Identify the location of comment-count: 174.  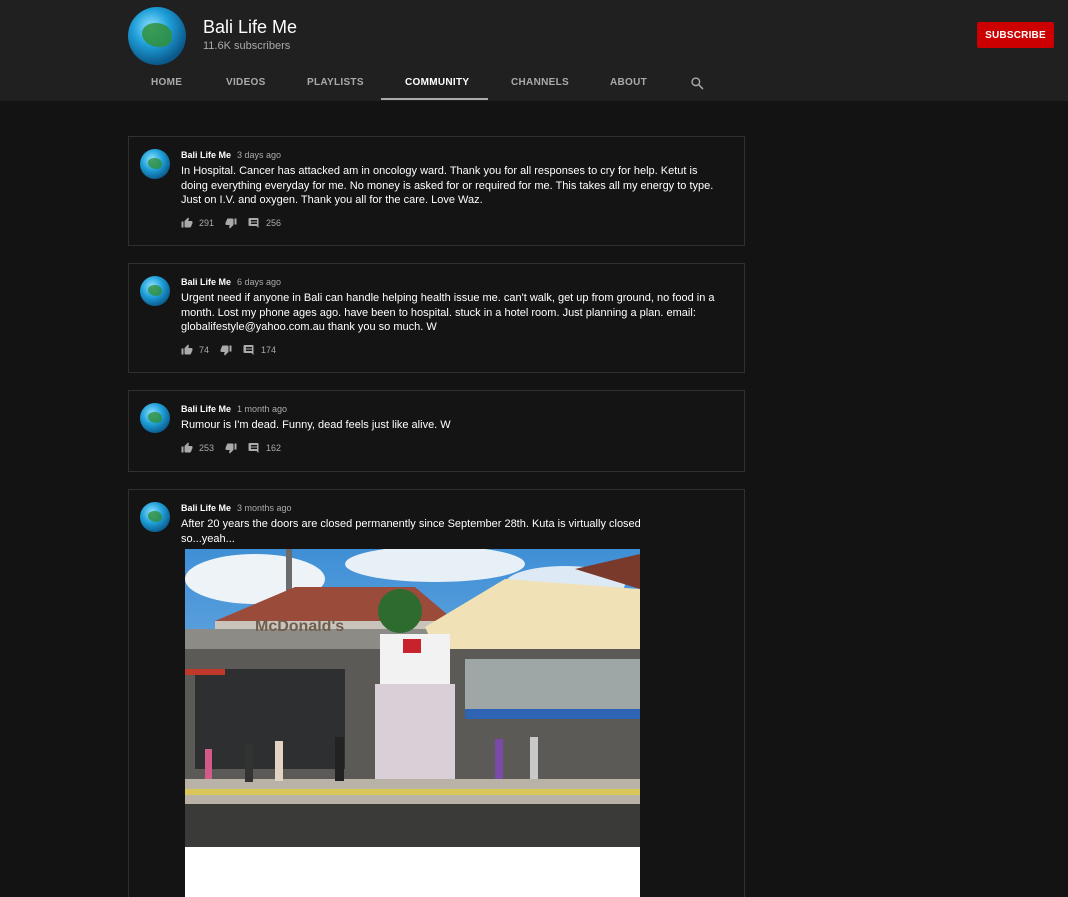
(269, 350).